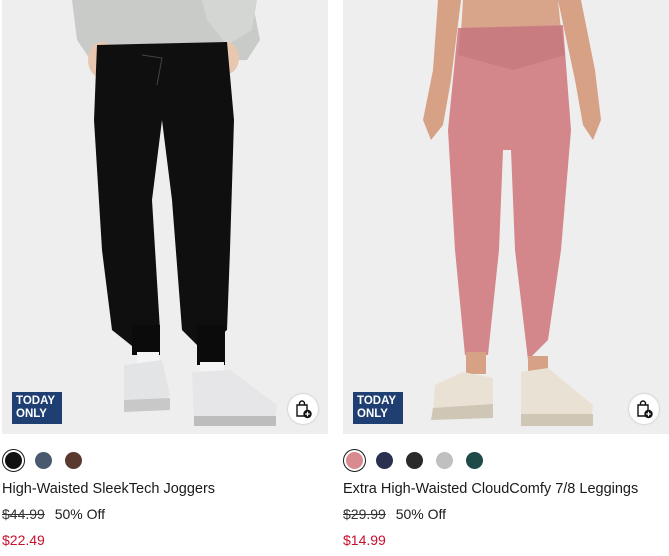 The height and width of the screenshot is (556, 669). I want to click on product-name: High-Waisted SleekTech Joggers, so click(165, 489).